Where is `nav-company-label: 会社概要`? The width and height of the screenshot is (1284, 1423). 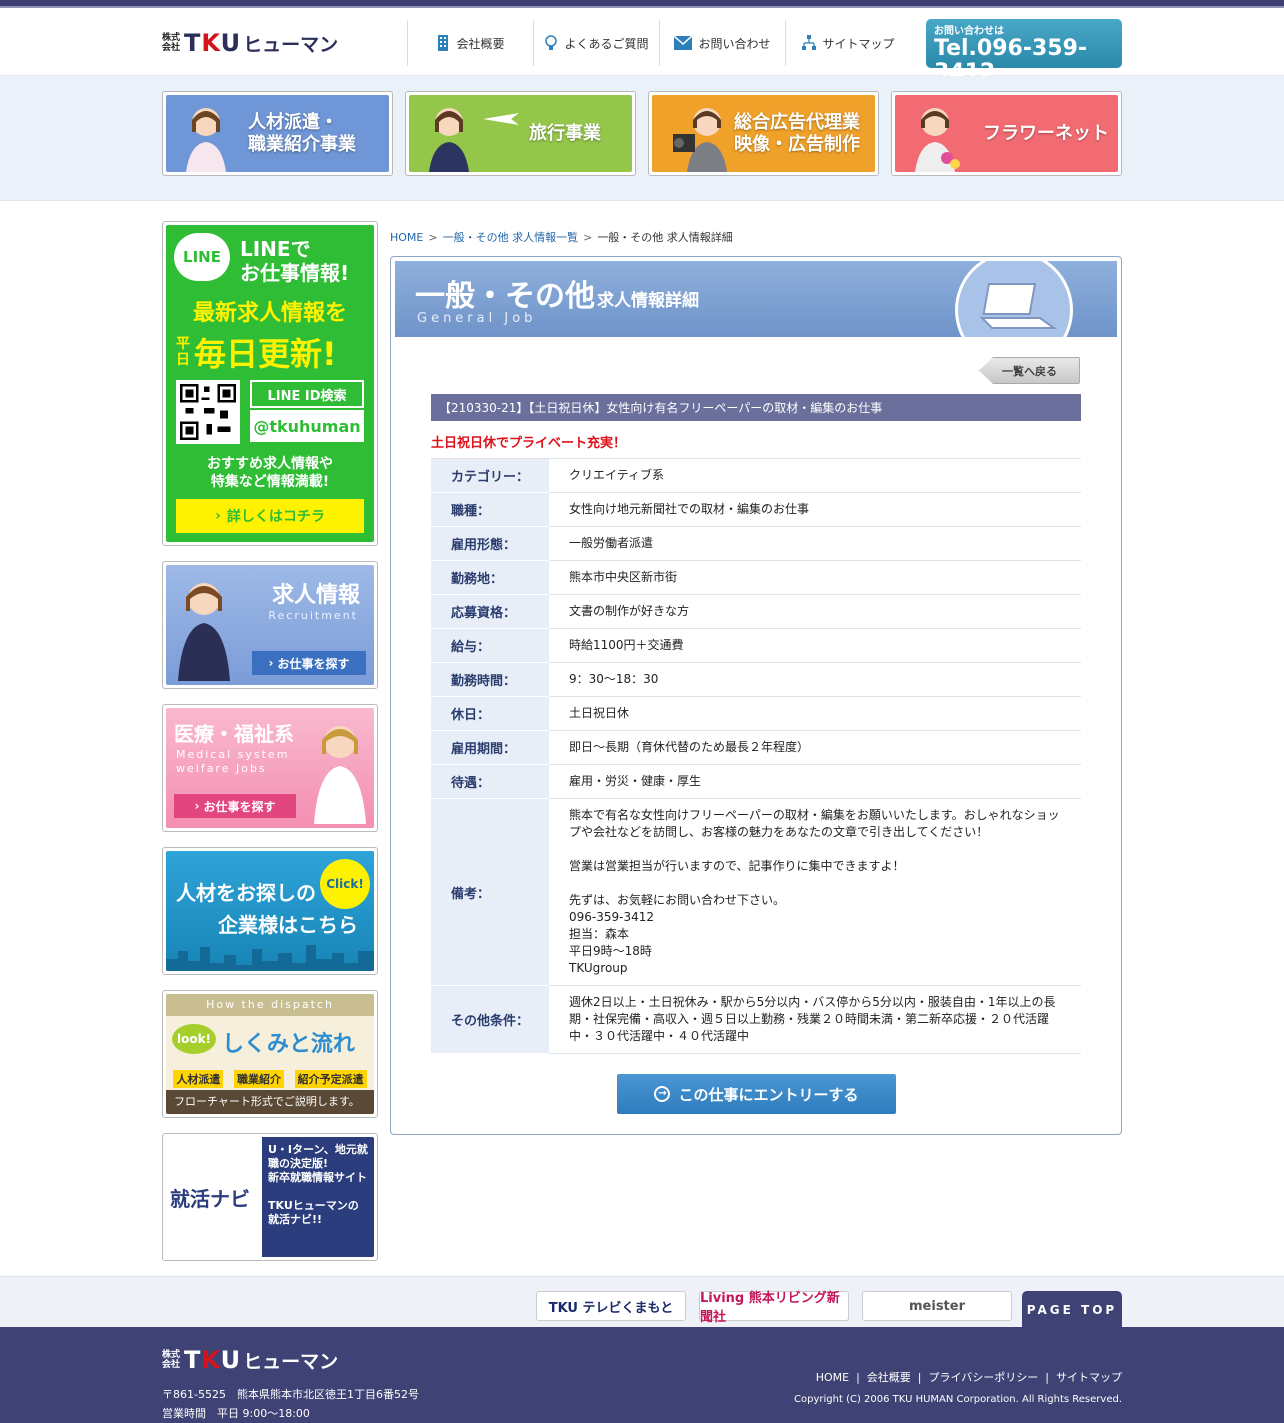
nav-company-label: 会社概要 is located at coordinates (480, 43).